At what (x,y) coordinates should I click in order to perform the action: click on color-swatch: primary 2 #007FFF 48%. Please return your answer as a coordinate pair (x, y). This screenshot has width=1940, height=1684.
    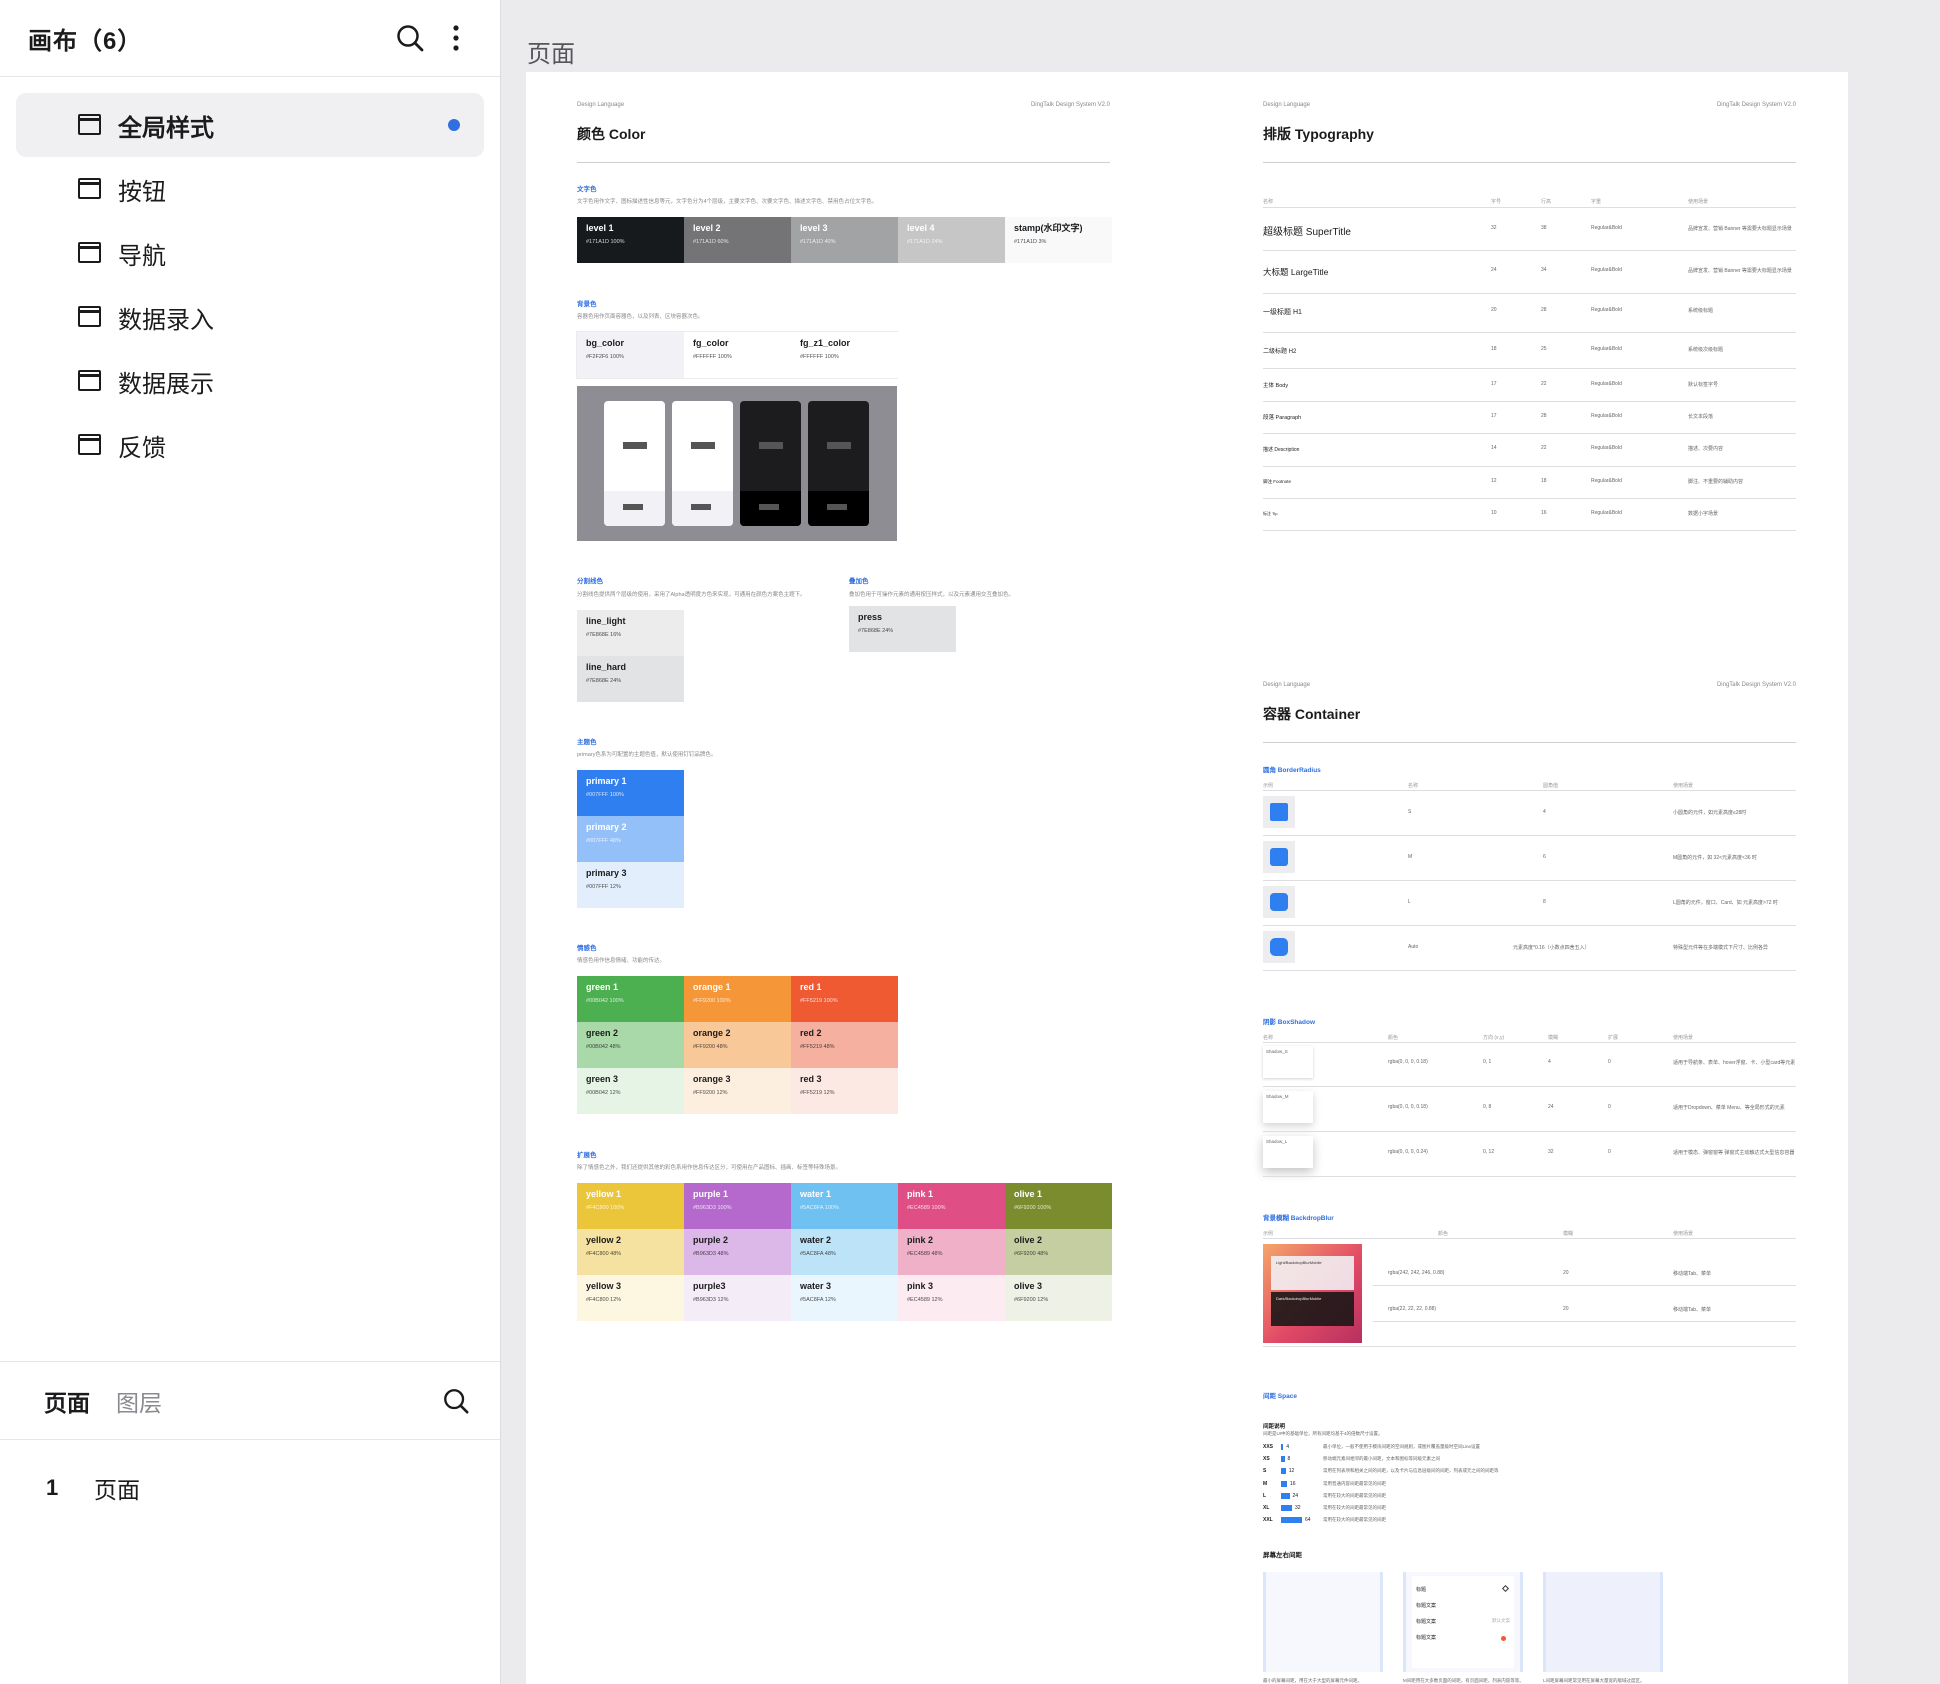
    Looking at the image, I should click on (630, 839).